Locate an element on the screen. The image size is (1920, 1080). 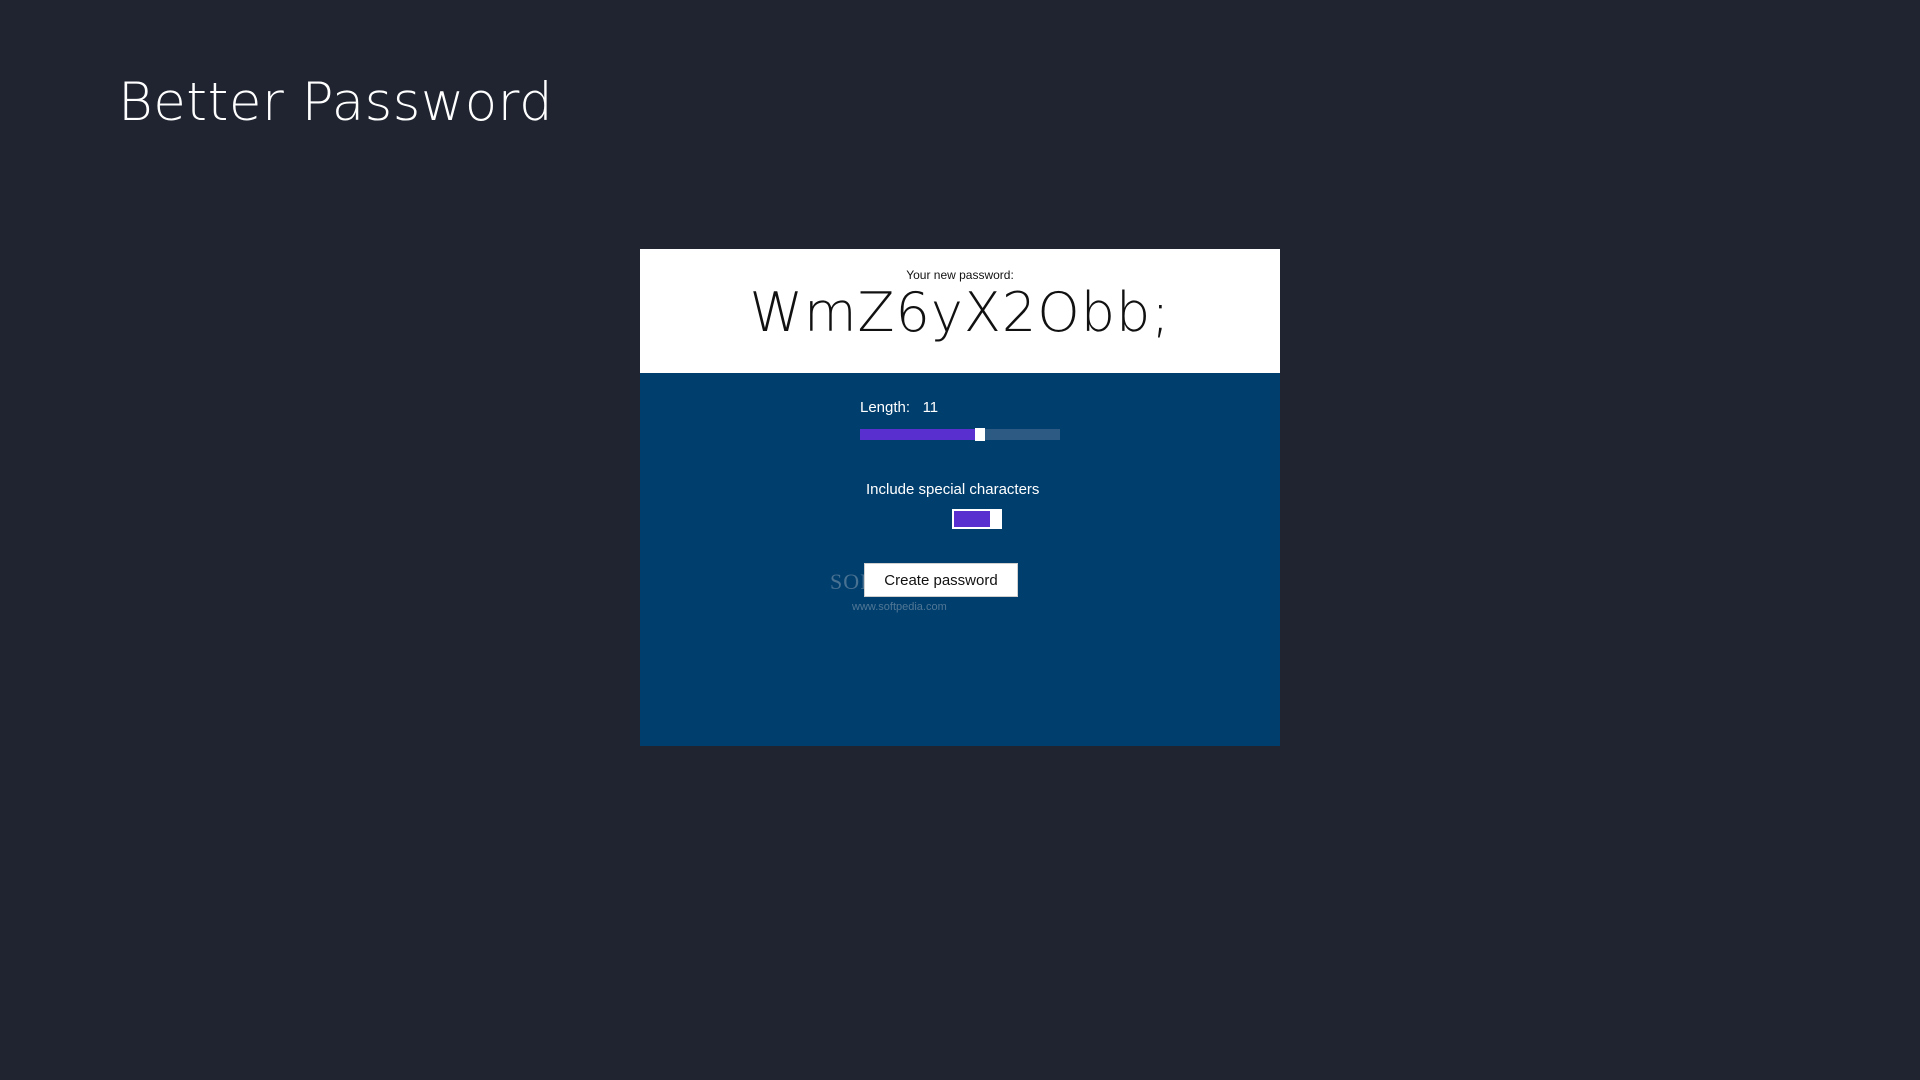
length-spacer is located at coordinates (916, 407).